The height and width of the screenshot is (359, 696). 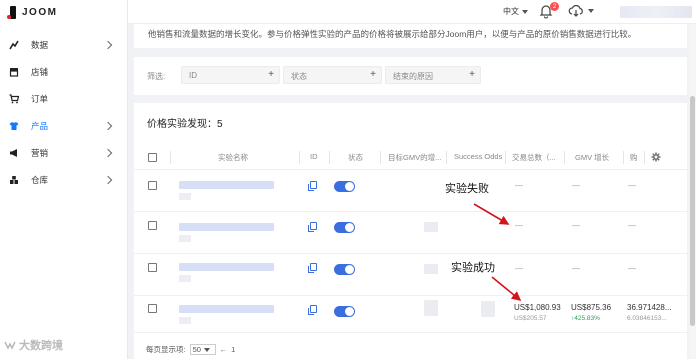 I want to click on sidebar-item-orders: 订单, so click(x=64, y=99).